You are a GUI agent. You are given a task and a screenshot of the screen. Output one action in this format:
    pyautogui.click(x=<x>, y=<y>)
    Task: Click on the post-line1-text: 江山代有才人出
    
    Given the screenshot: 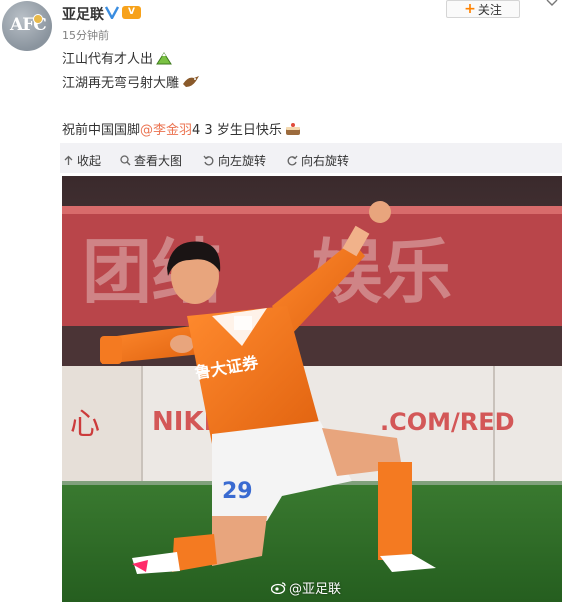 What is the action you would take?
    pyautogui.click(x=108, y=59)
    